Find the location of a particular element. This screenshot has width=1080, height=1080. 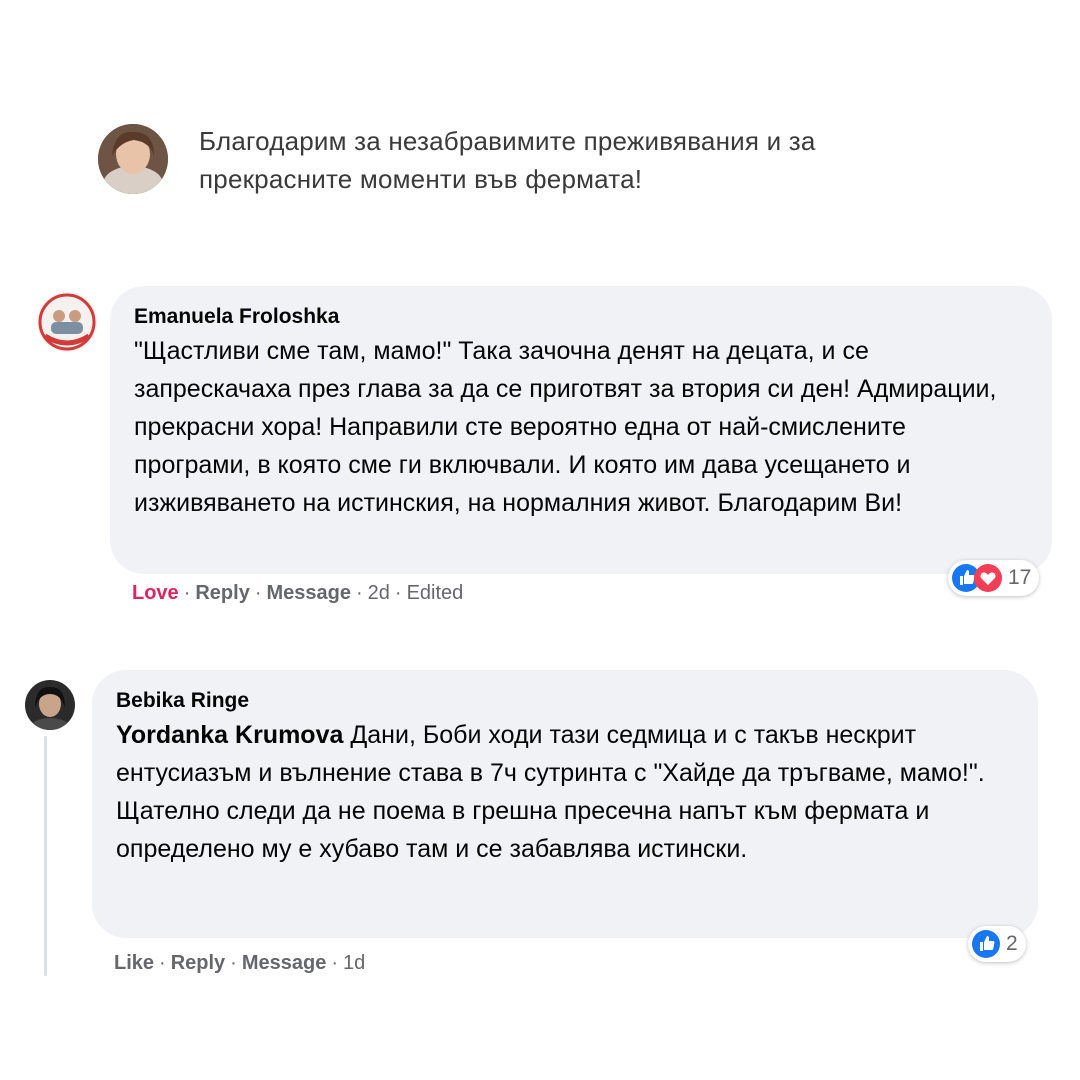

love-button: Love is located at coordinates (155, 593).